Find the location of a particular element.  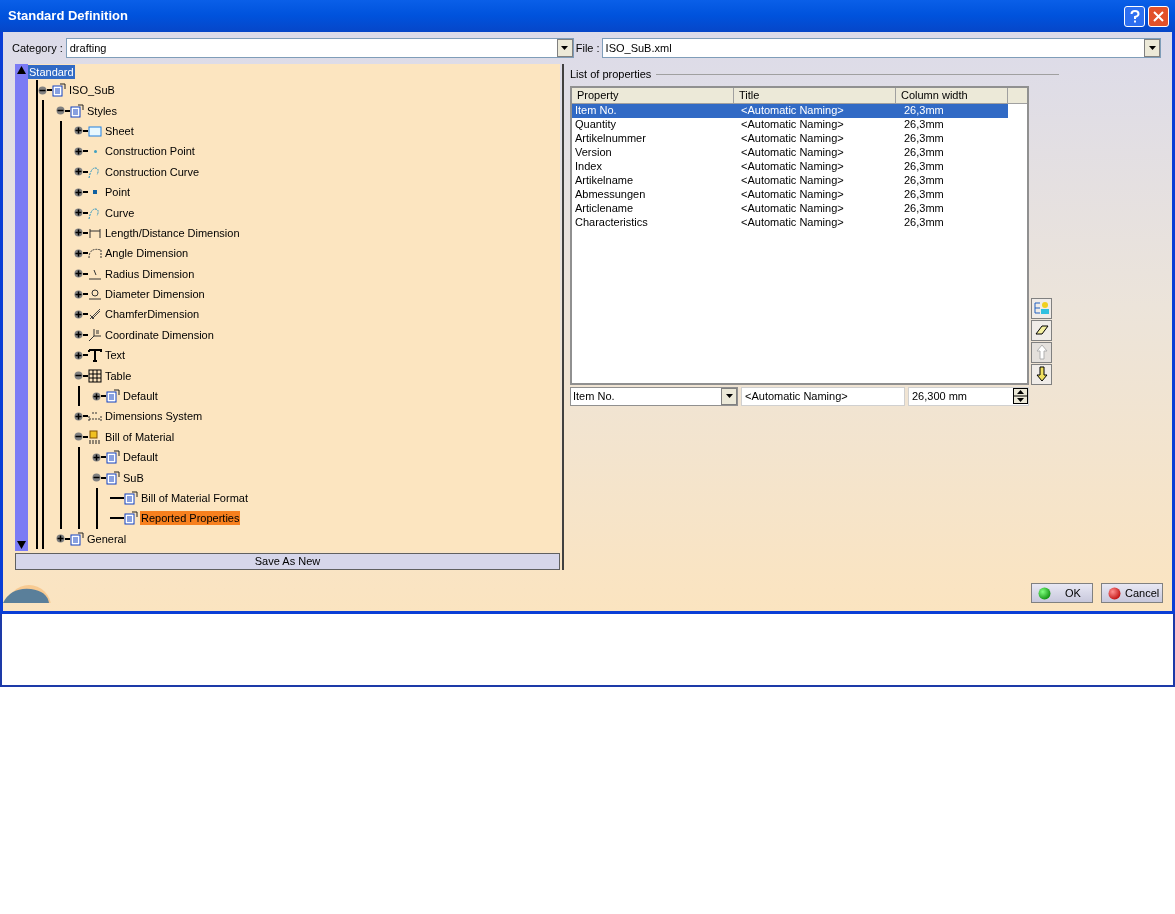

tree-item: Construction Curve is located at coordinates (152, 171).